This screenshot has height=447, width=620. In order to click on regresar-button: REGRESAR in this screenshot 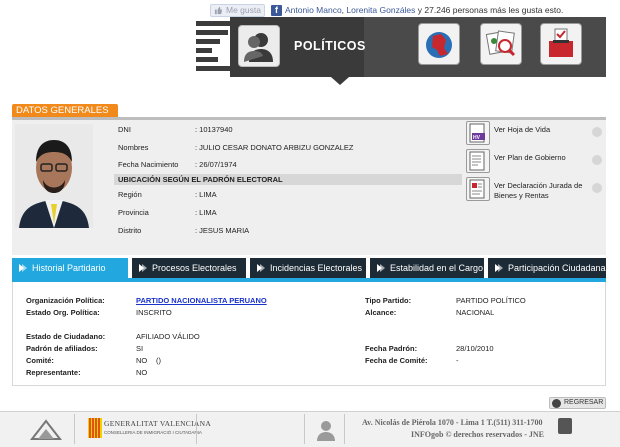, I will do `click(577, 403)`.